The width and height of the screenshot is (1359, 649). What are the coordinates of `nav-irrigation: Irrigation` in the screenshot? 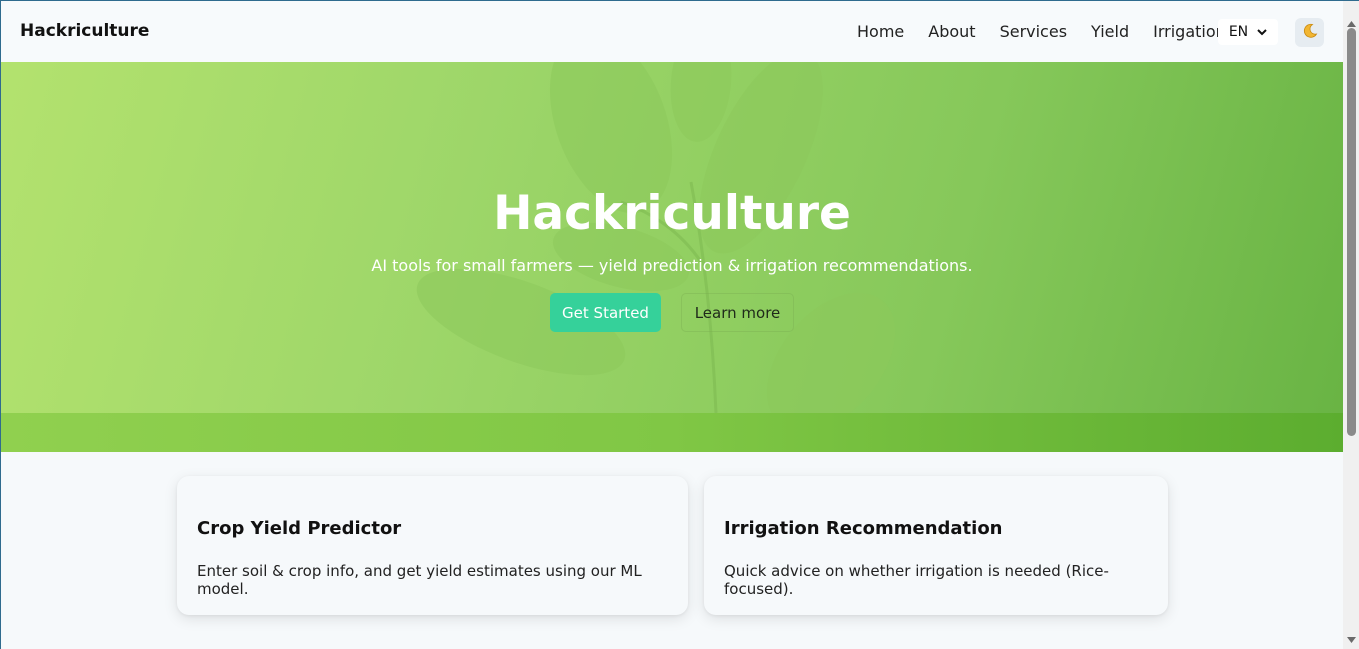 It's located at (1189, 32).